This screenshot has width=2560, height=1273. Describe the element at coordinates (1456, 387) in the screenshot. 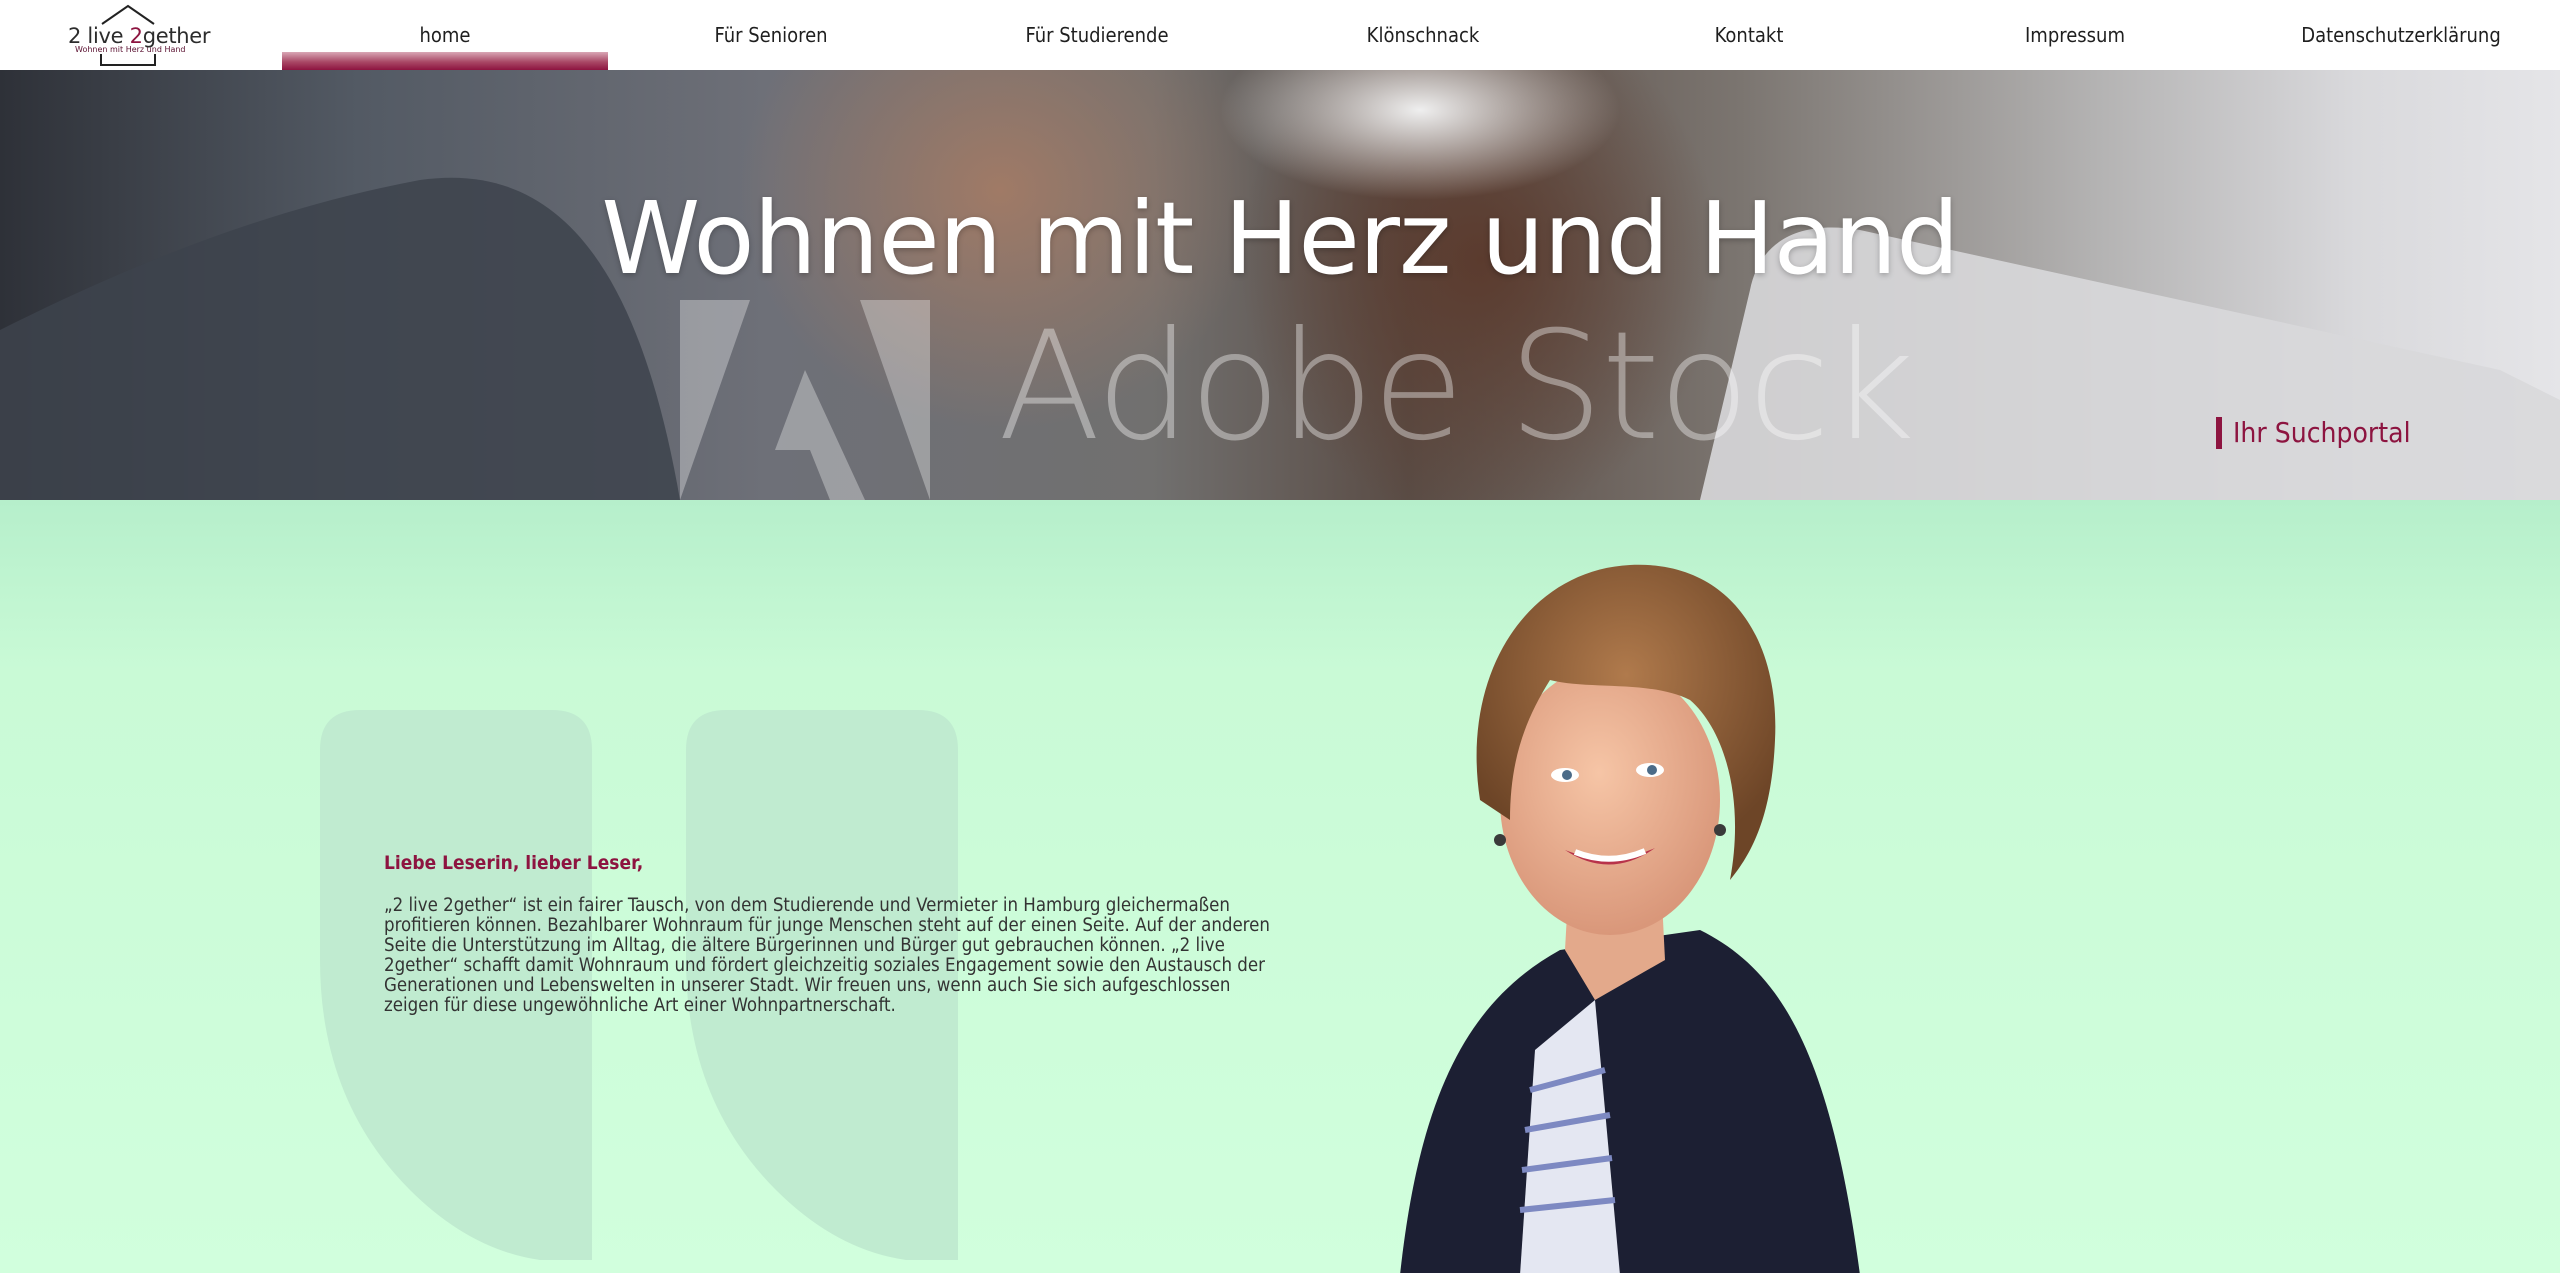

I see `watermark-text: Adobe Stock` at that location.